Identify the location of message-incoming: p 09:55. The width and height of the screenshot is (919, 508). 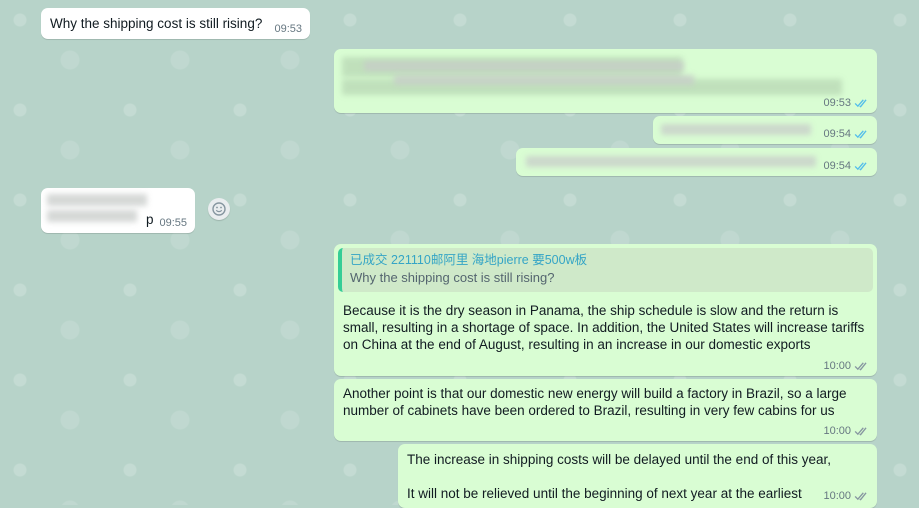
(118, 210).